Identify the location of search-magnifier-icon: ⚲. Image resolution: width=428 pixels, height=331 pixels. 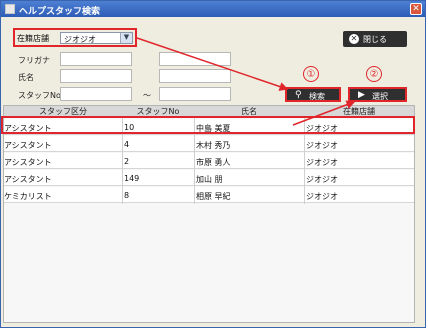
(298, 95).